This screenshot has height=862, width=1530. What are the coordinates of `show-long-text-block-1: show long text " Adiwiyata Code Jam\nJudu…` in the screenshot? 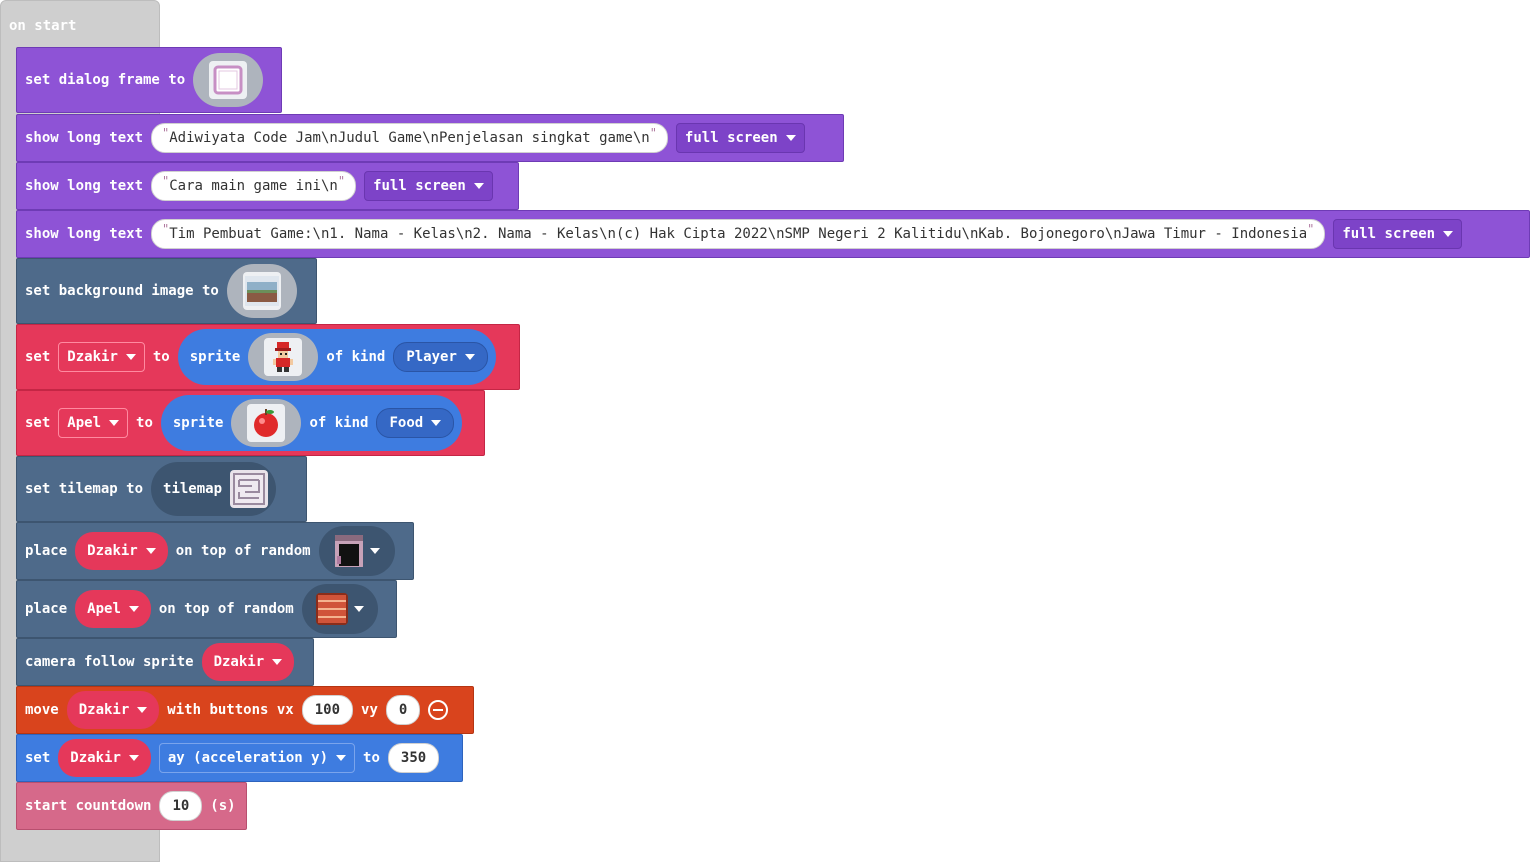 It's located at (430, 138).